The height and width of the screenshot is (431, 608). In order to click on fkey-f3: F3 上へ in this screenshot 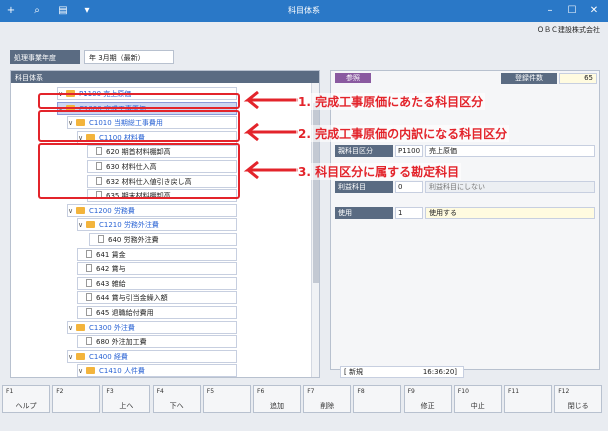, I will do `click(126, 399)`.